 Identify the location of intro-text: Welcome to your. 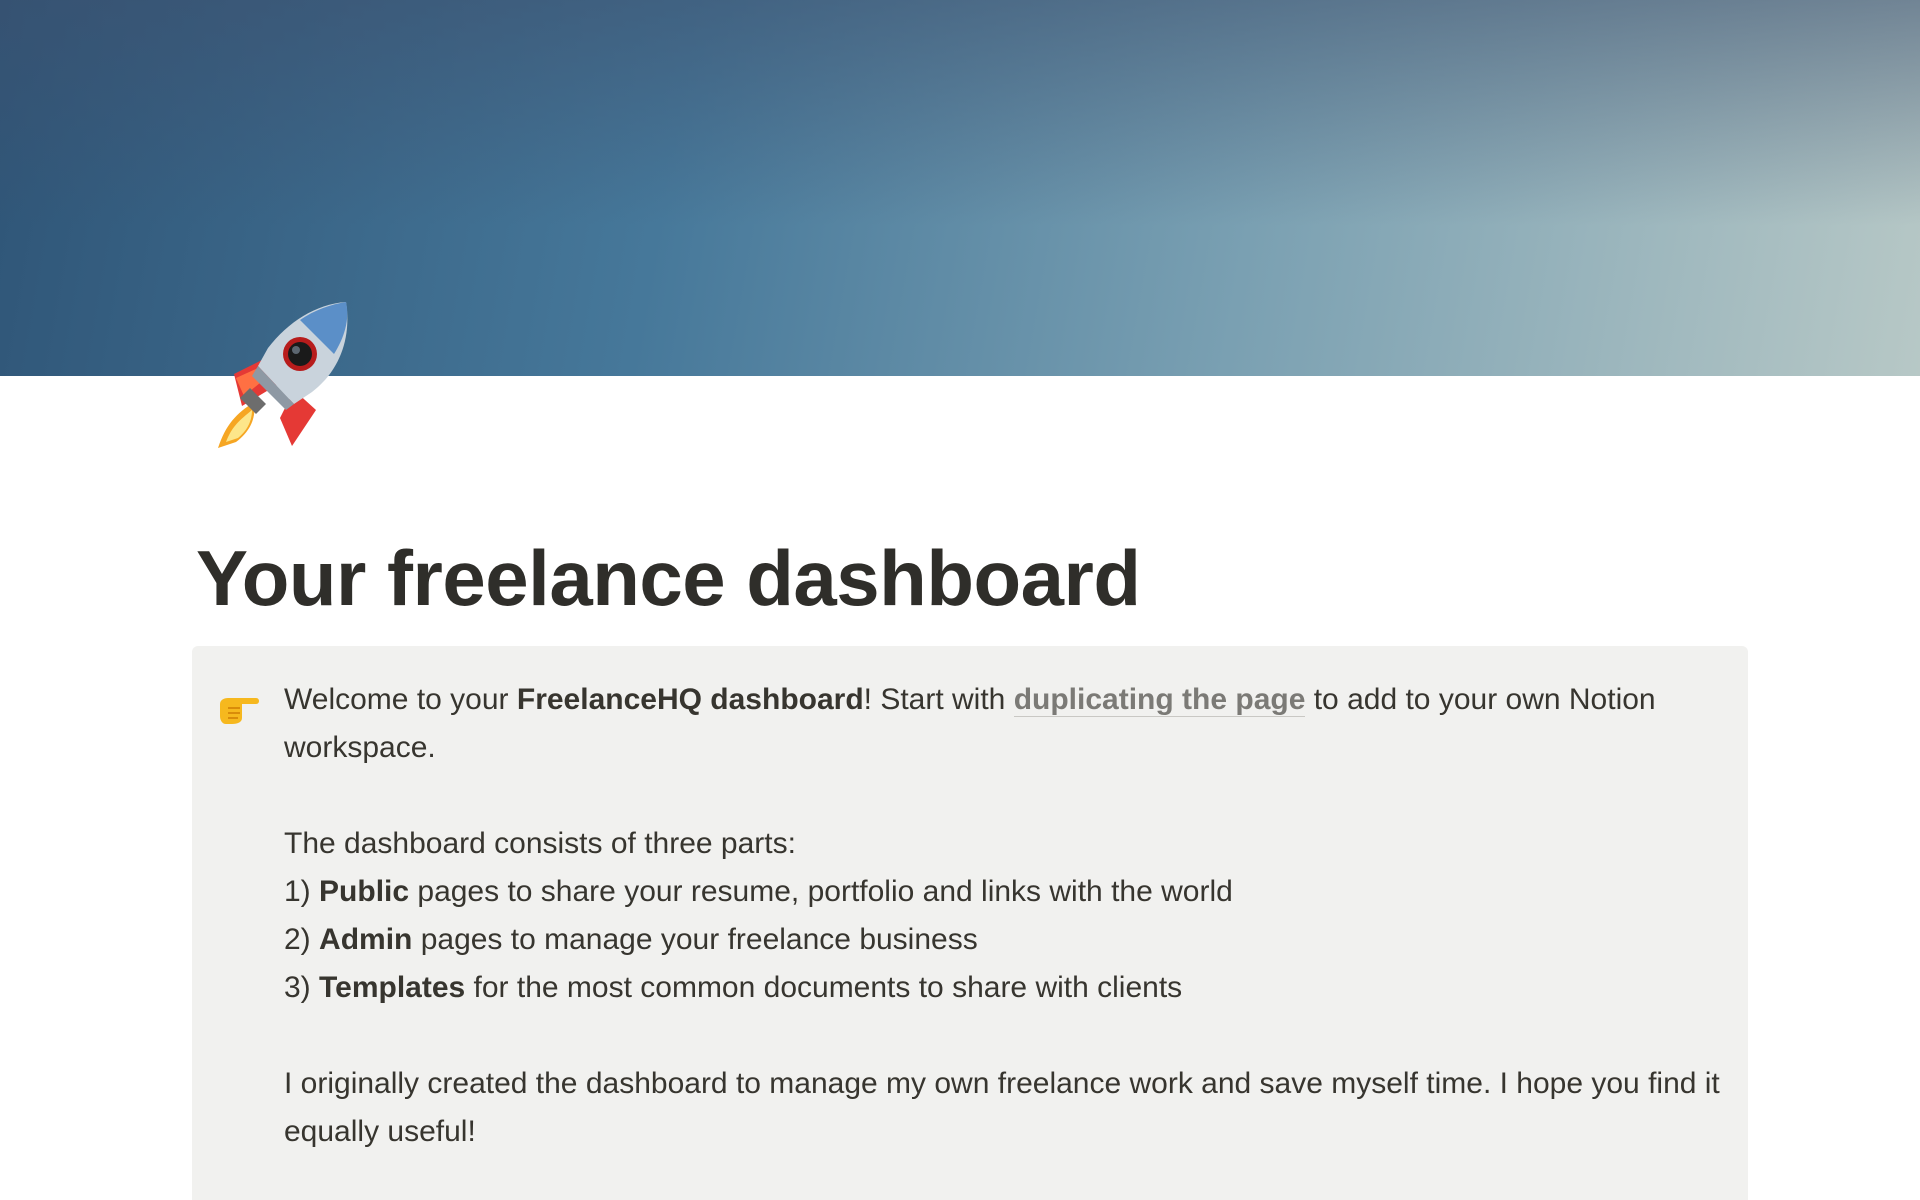
(400, 699).